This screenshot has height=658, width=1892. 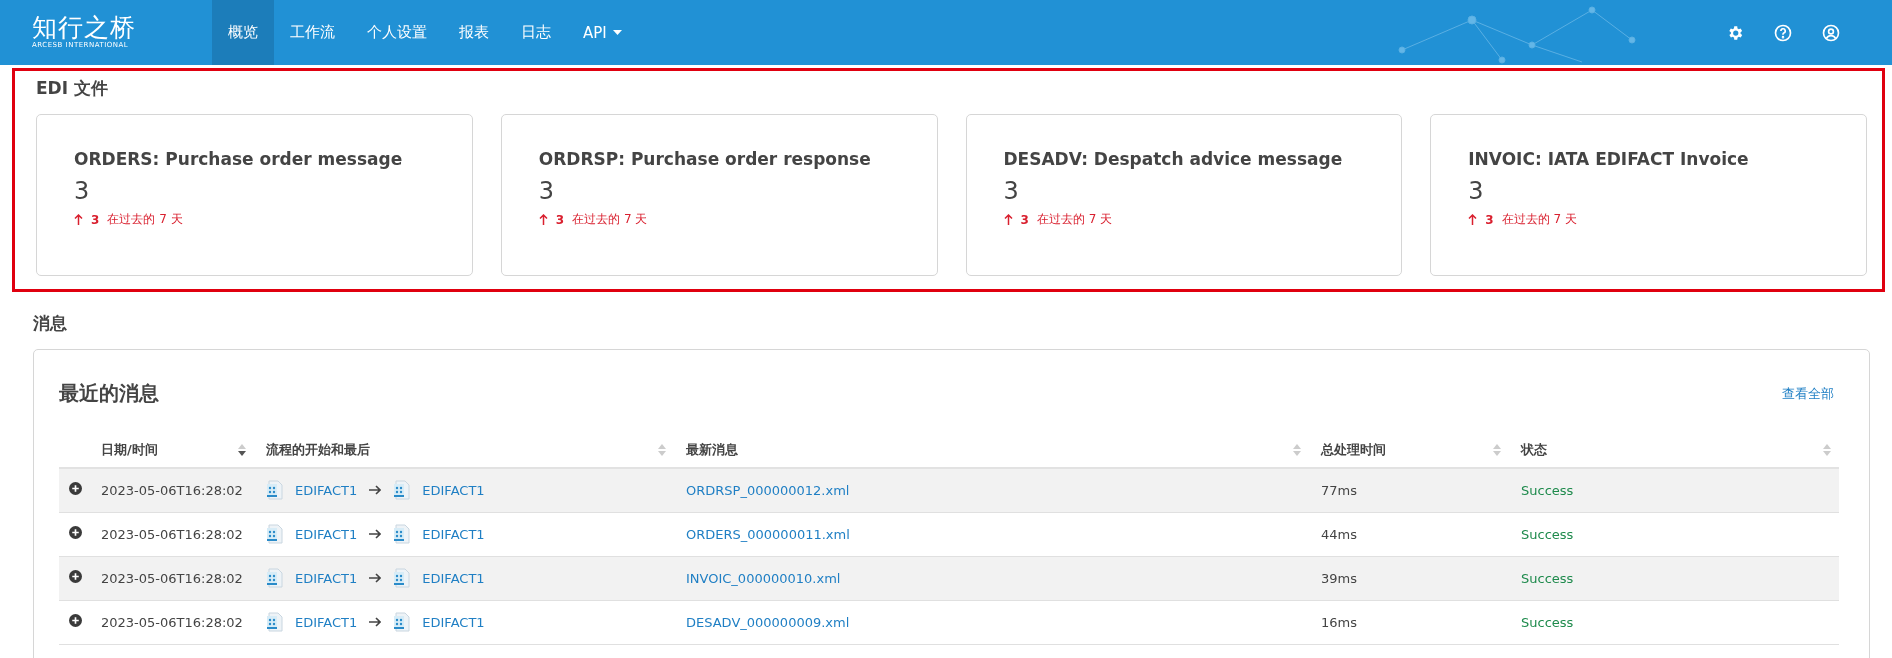 I want to click on help-icon, so click(x=1783, y=32).